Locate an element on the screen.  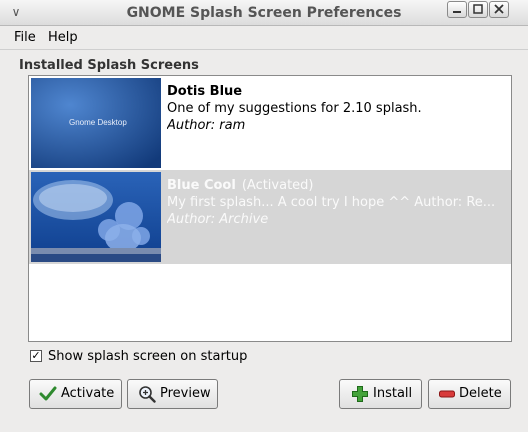
splash-author: Author: Archive is located at coordinates (218, 219).